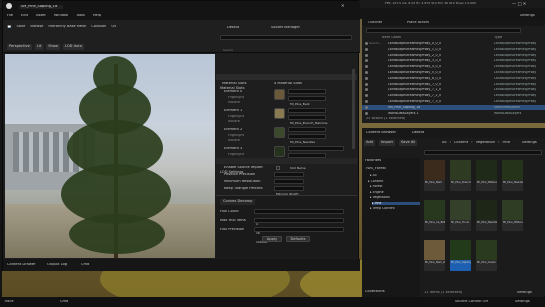  What do you see at coordinates (444, 143) in the screenshot?
I see `breadcrumb-item: All` at bounding box center [444, 143].